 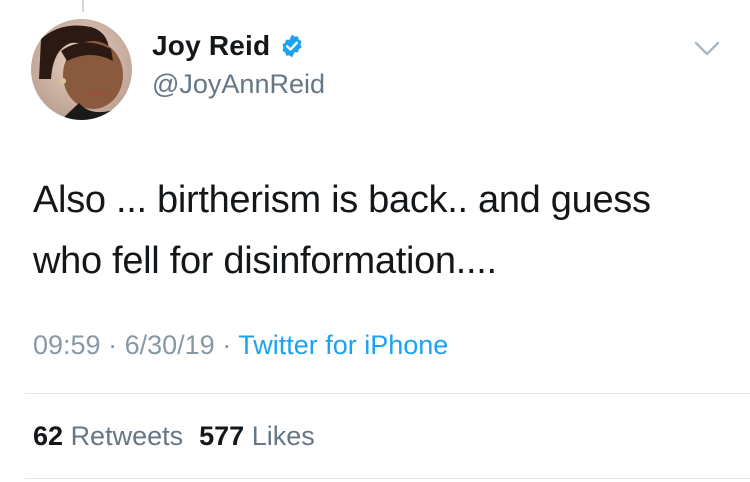 What do you see at coordinates (342, 200) in the screenshot?
I see `tweet-text-line: Also ... birtherism is back.. and guess` at bounding box center [342, 200].